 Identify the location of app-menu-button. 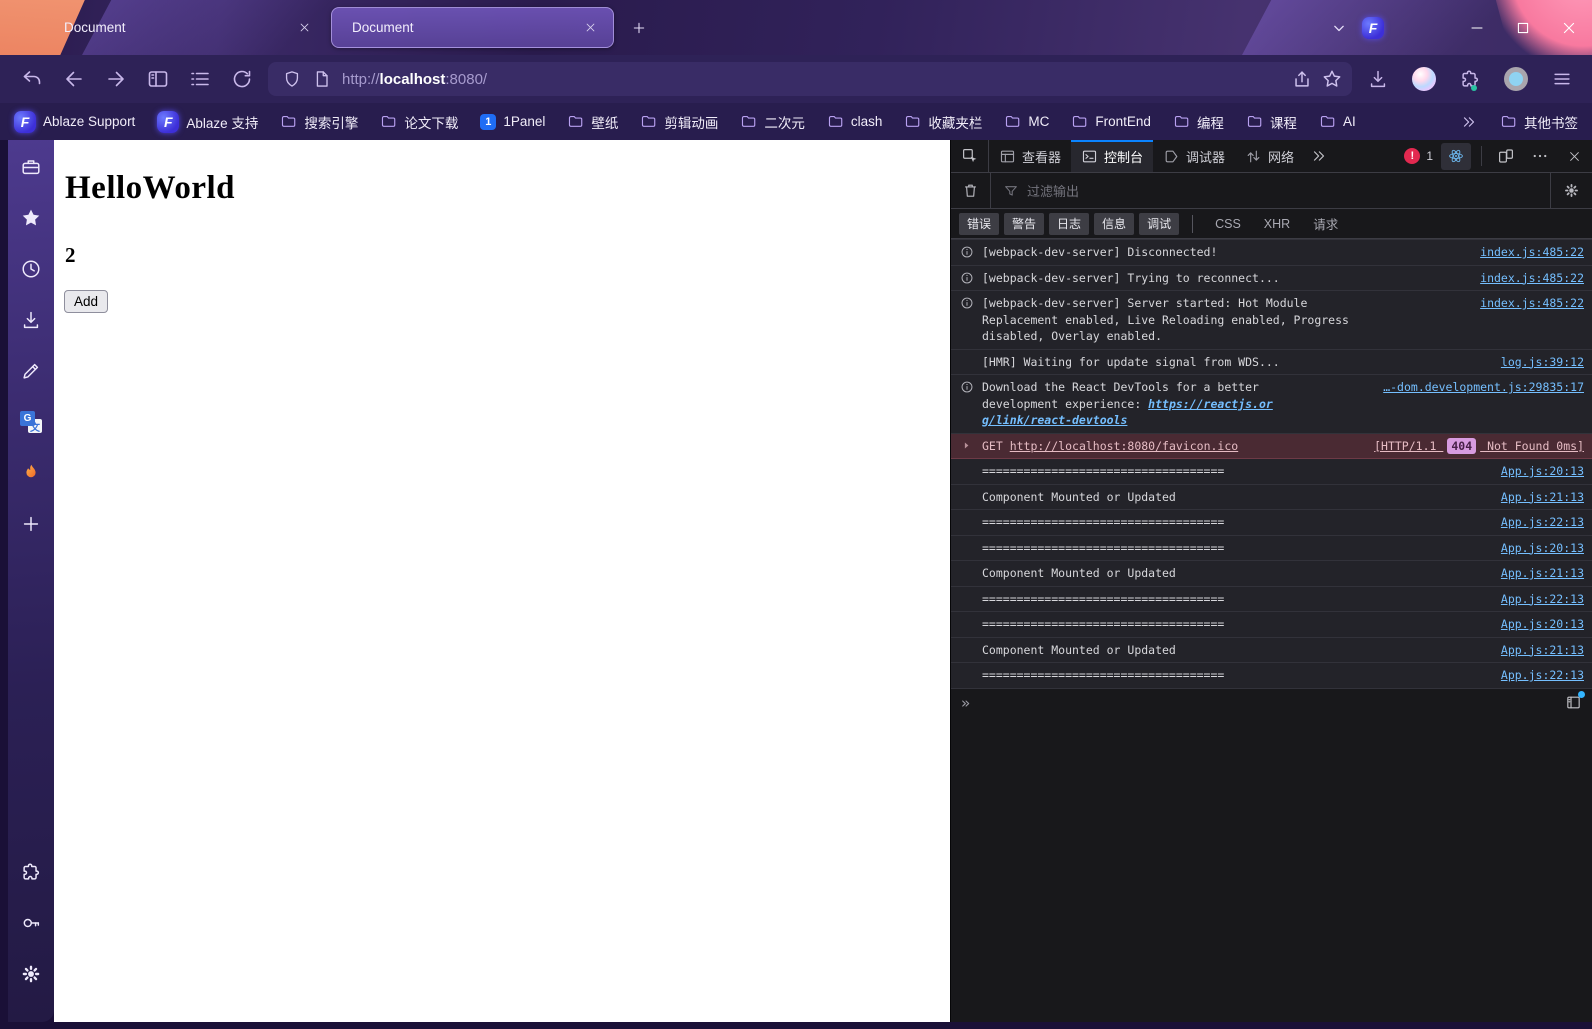
(1562, 79).